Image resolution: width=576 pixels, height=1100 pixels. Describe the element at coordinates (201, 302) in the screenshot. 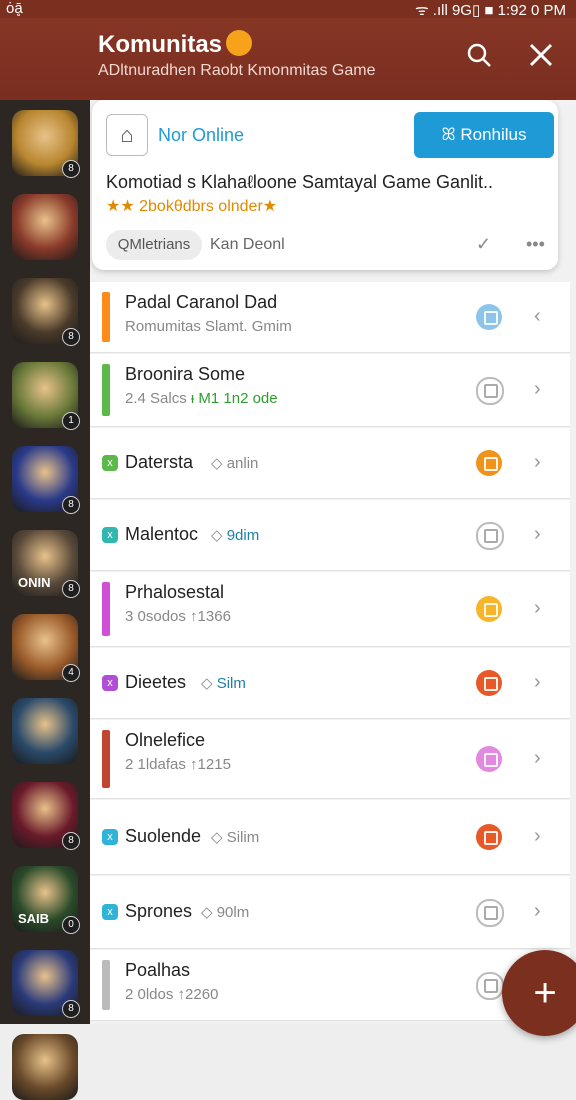

I see `list-item-title: Padal Caranol Dad` at that location.